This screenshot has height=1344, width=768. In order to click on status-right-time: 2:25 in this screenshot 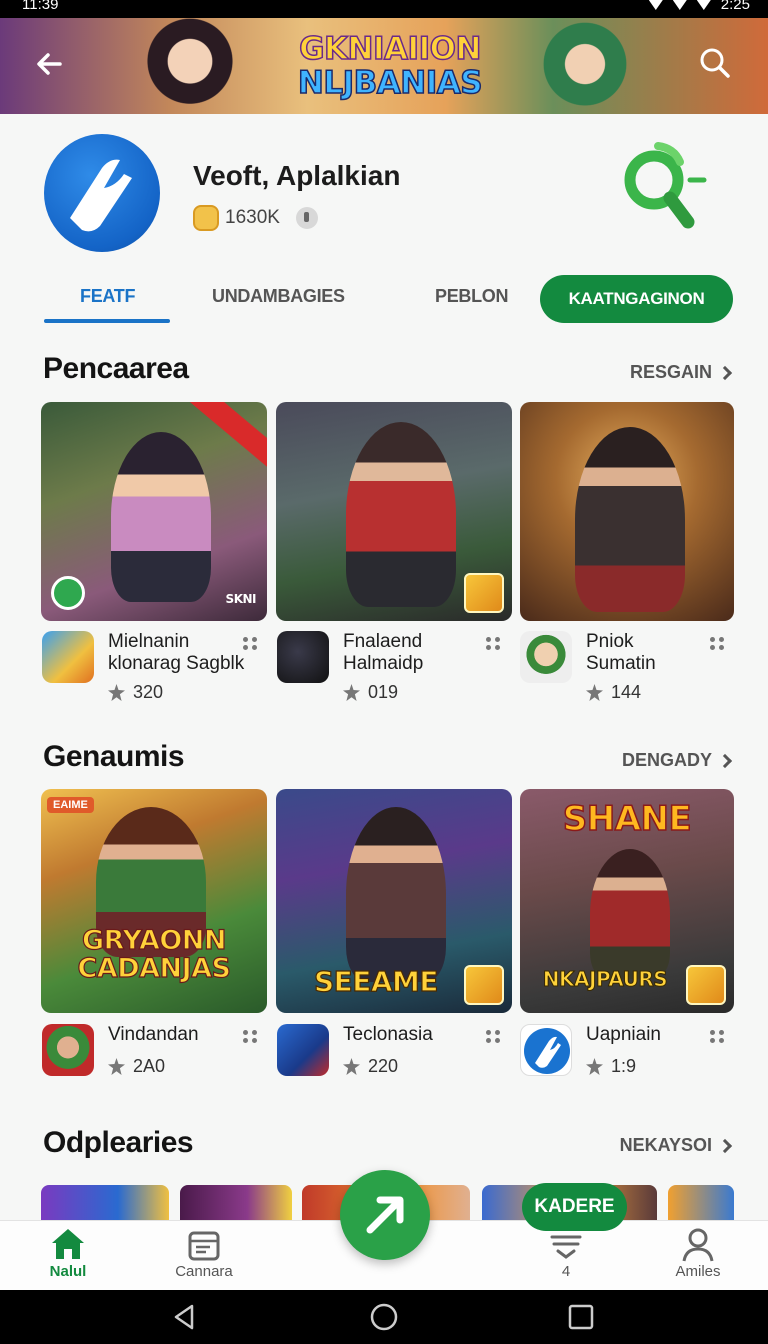, I will do `click(735, 6)`.